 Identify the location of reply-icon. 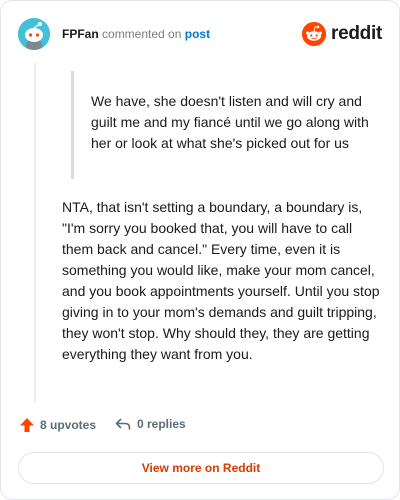
(123, 424).